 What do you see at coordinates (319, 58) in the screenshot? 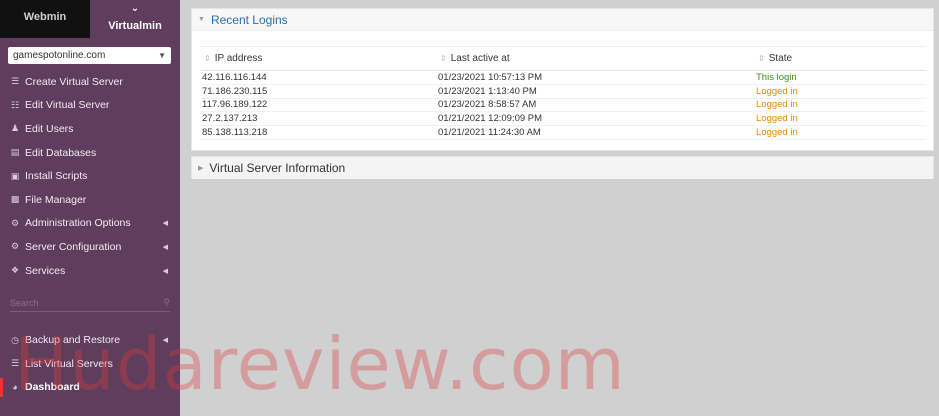
I see `column-header-ip: ⇕ IP address` at bounding box center [319, 58].